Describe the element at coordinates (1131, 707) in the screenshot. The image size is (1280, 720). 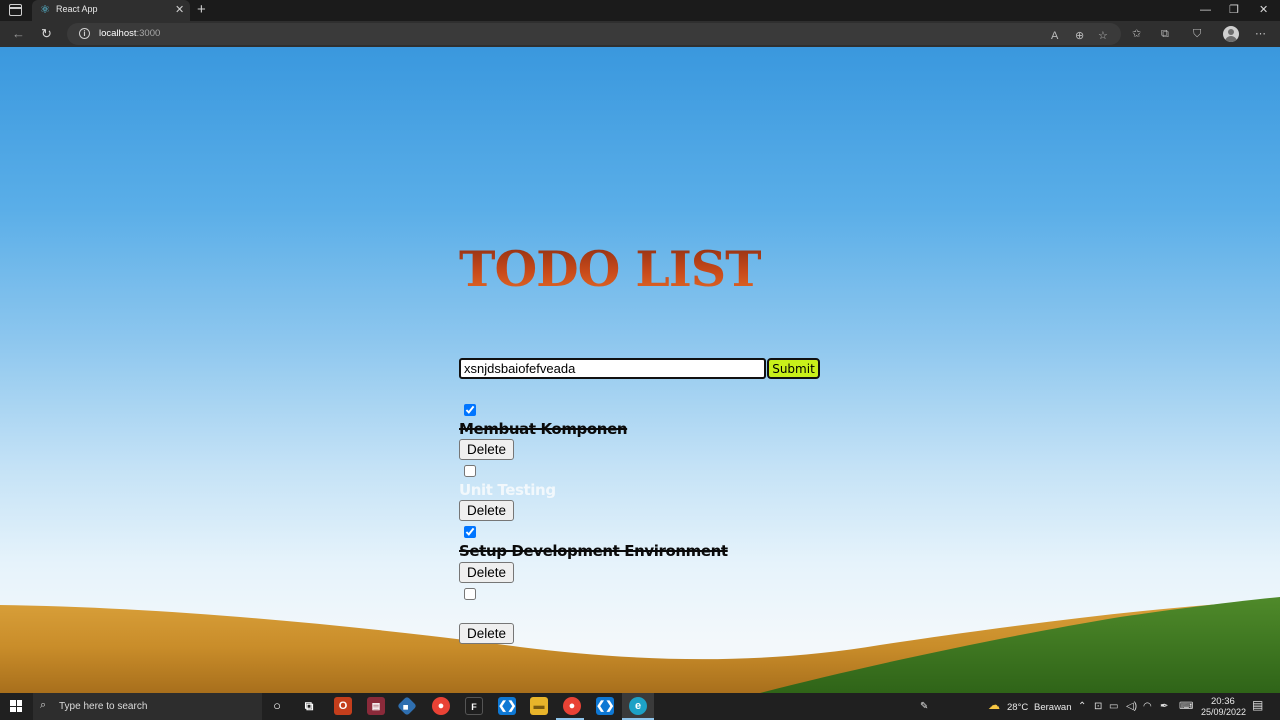
I see `volume-icon: ◁)` at that location.